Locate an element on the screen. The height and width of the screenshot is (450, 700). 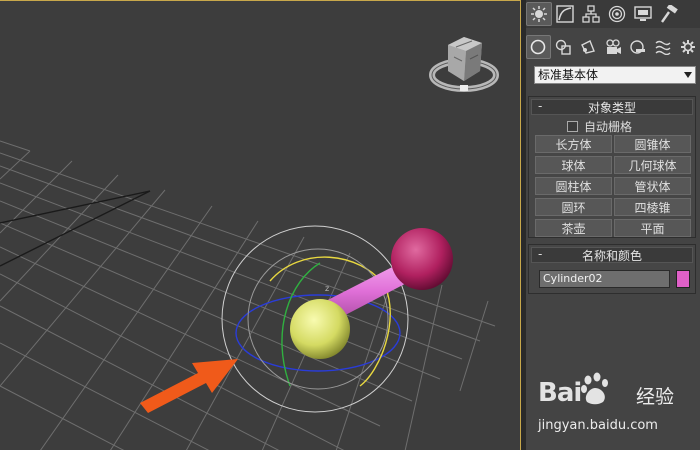
helpers-tab is located at coordinates (637, 47).